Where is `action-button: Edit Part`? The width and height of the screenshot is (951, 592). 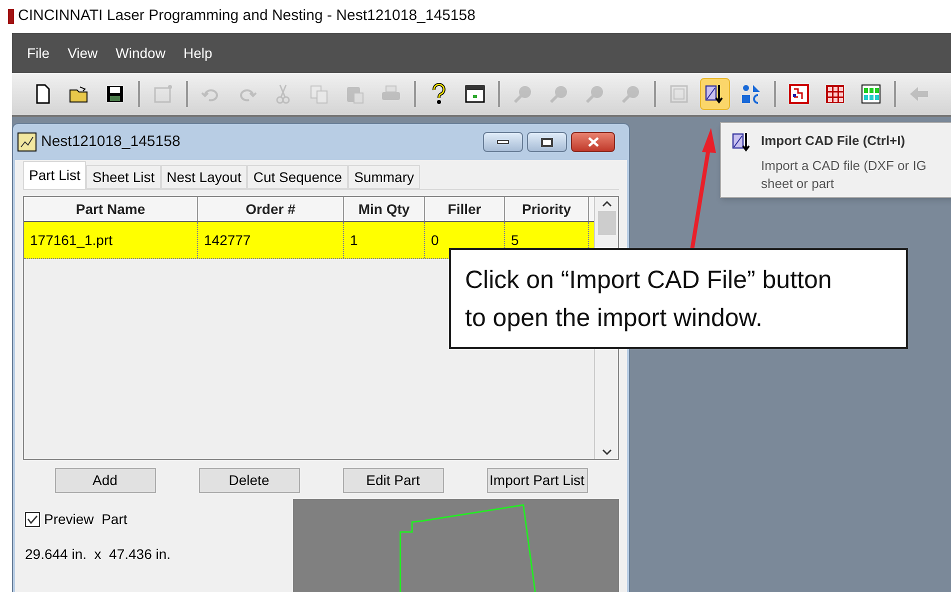 action-button: Edit Part is located at coordinates (393, 480).